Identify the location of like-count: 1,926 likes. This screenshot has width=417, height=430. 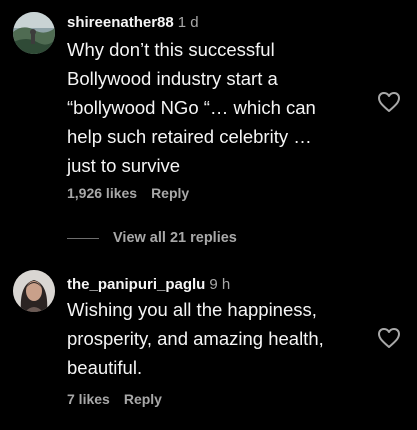
(102, 193).